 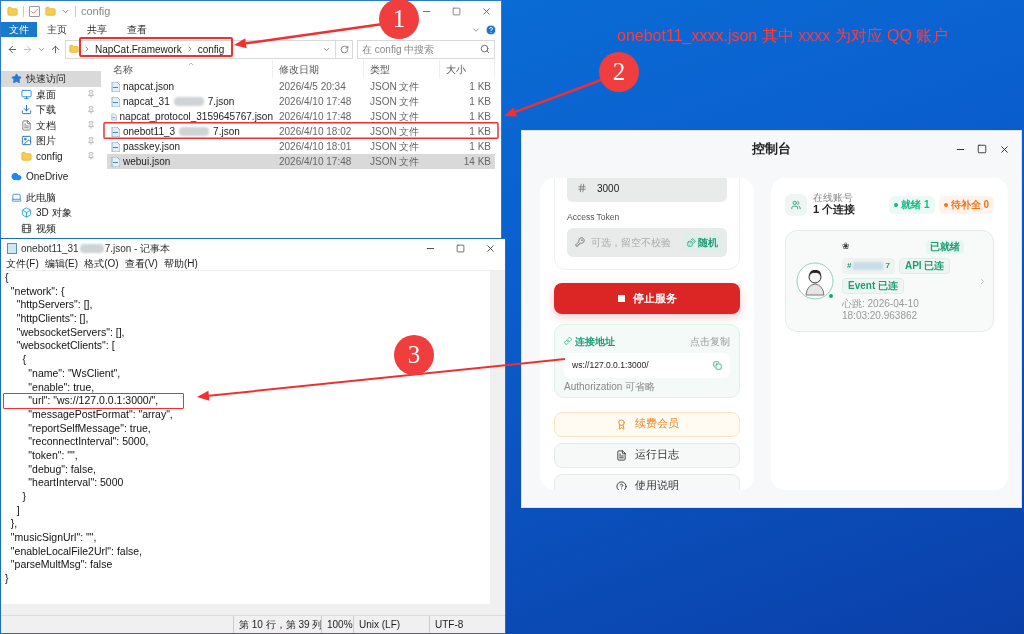 I want to click on code-line: "enableLocalFile2Url": false,, so click(x=76, y=551).